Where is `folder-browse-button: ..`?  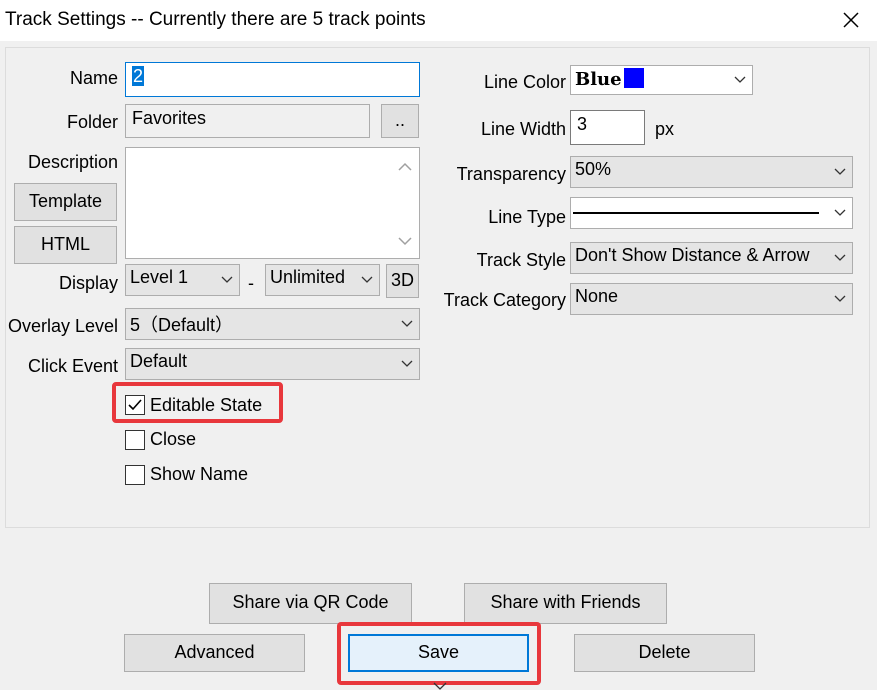 folder-browse-button: .. is located at coordinates (400, 121).